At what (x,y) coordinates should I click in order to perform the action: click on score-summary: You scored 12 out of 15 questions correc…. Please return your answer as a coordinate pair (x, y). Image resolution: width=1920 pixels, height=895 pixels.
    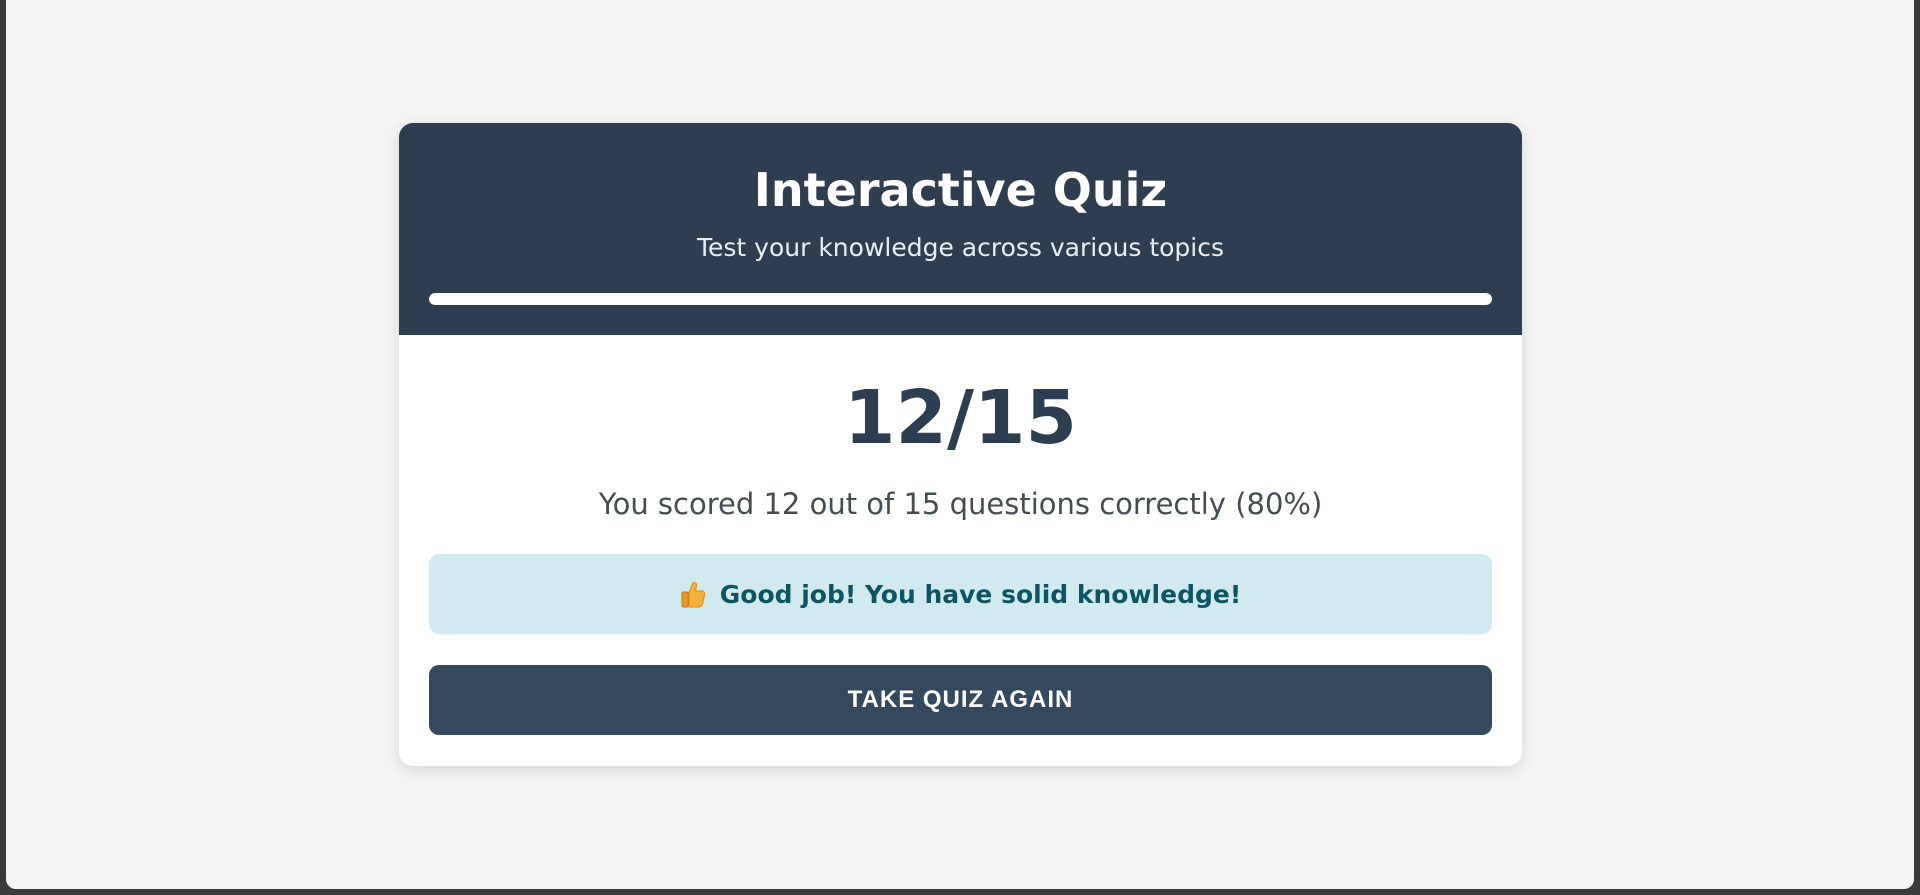
    Looking at the image, I should click on (960, 504).